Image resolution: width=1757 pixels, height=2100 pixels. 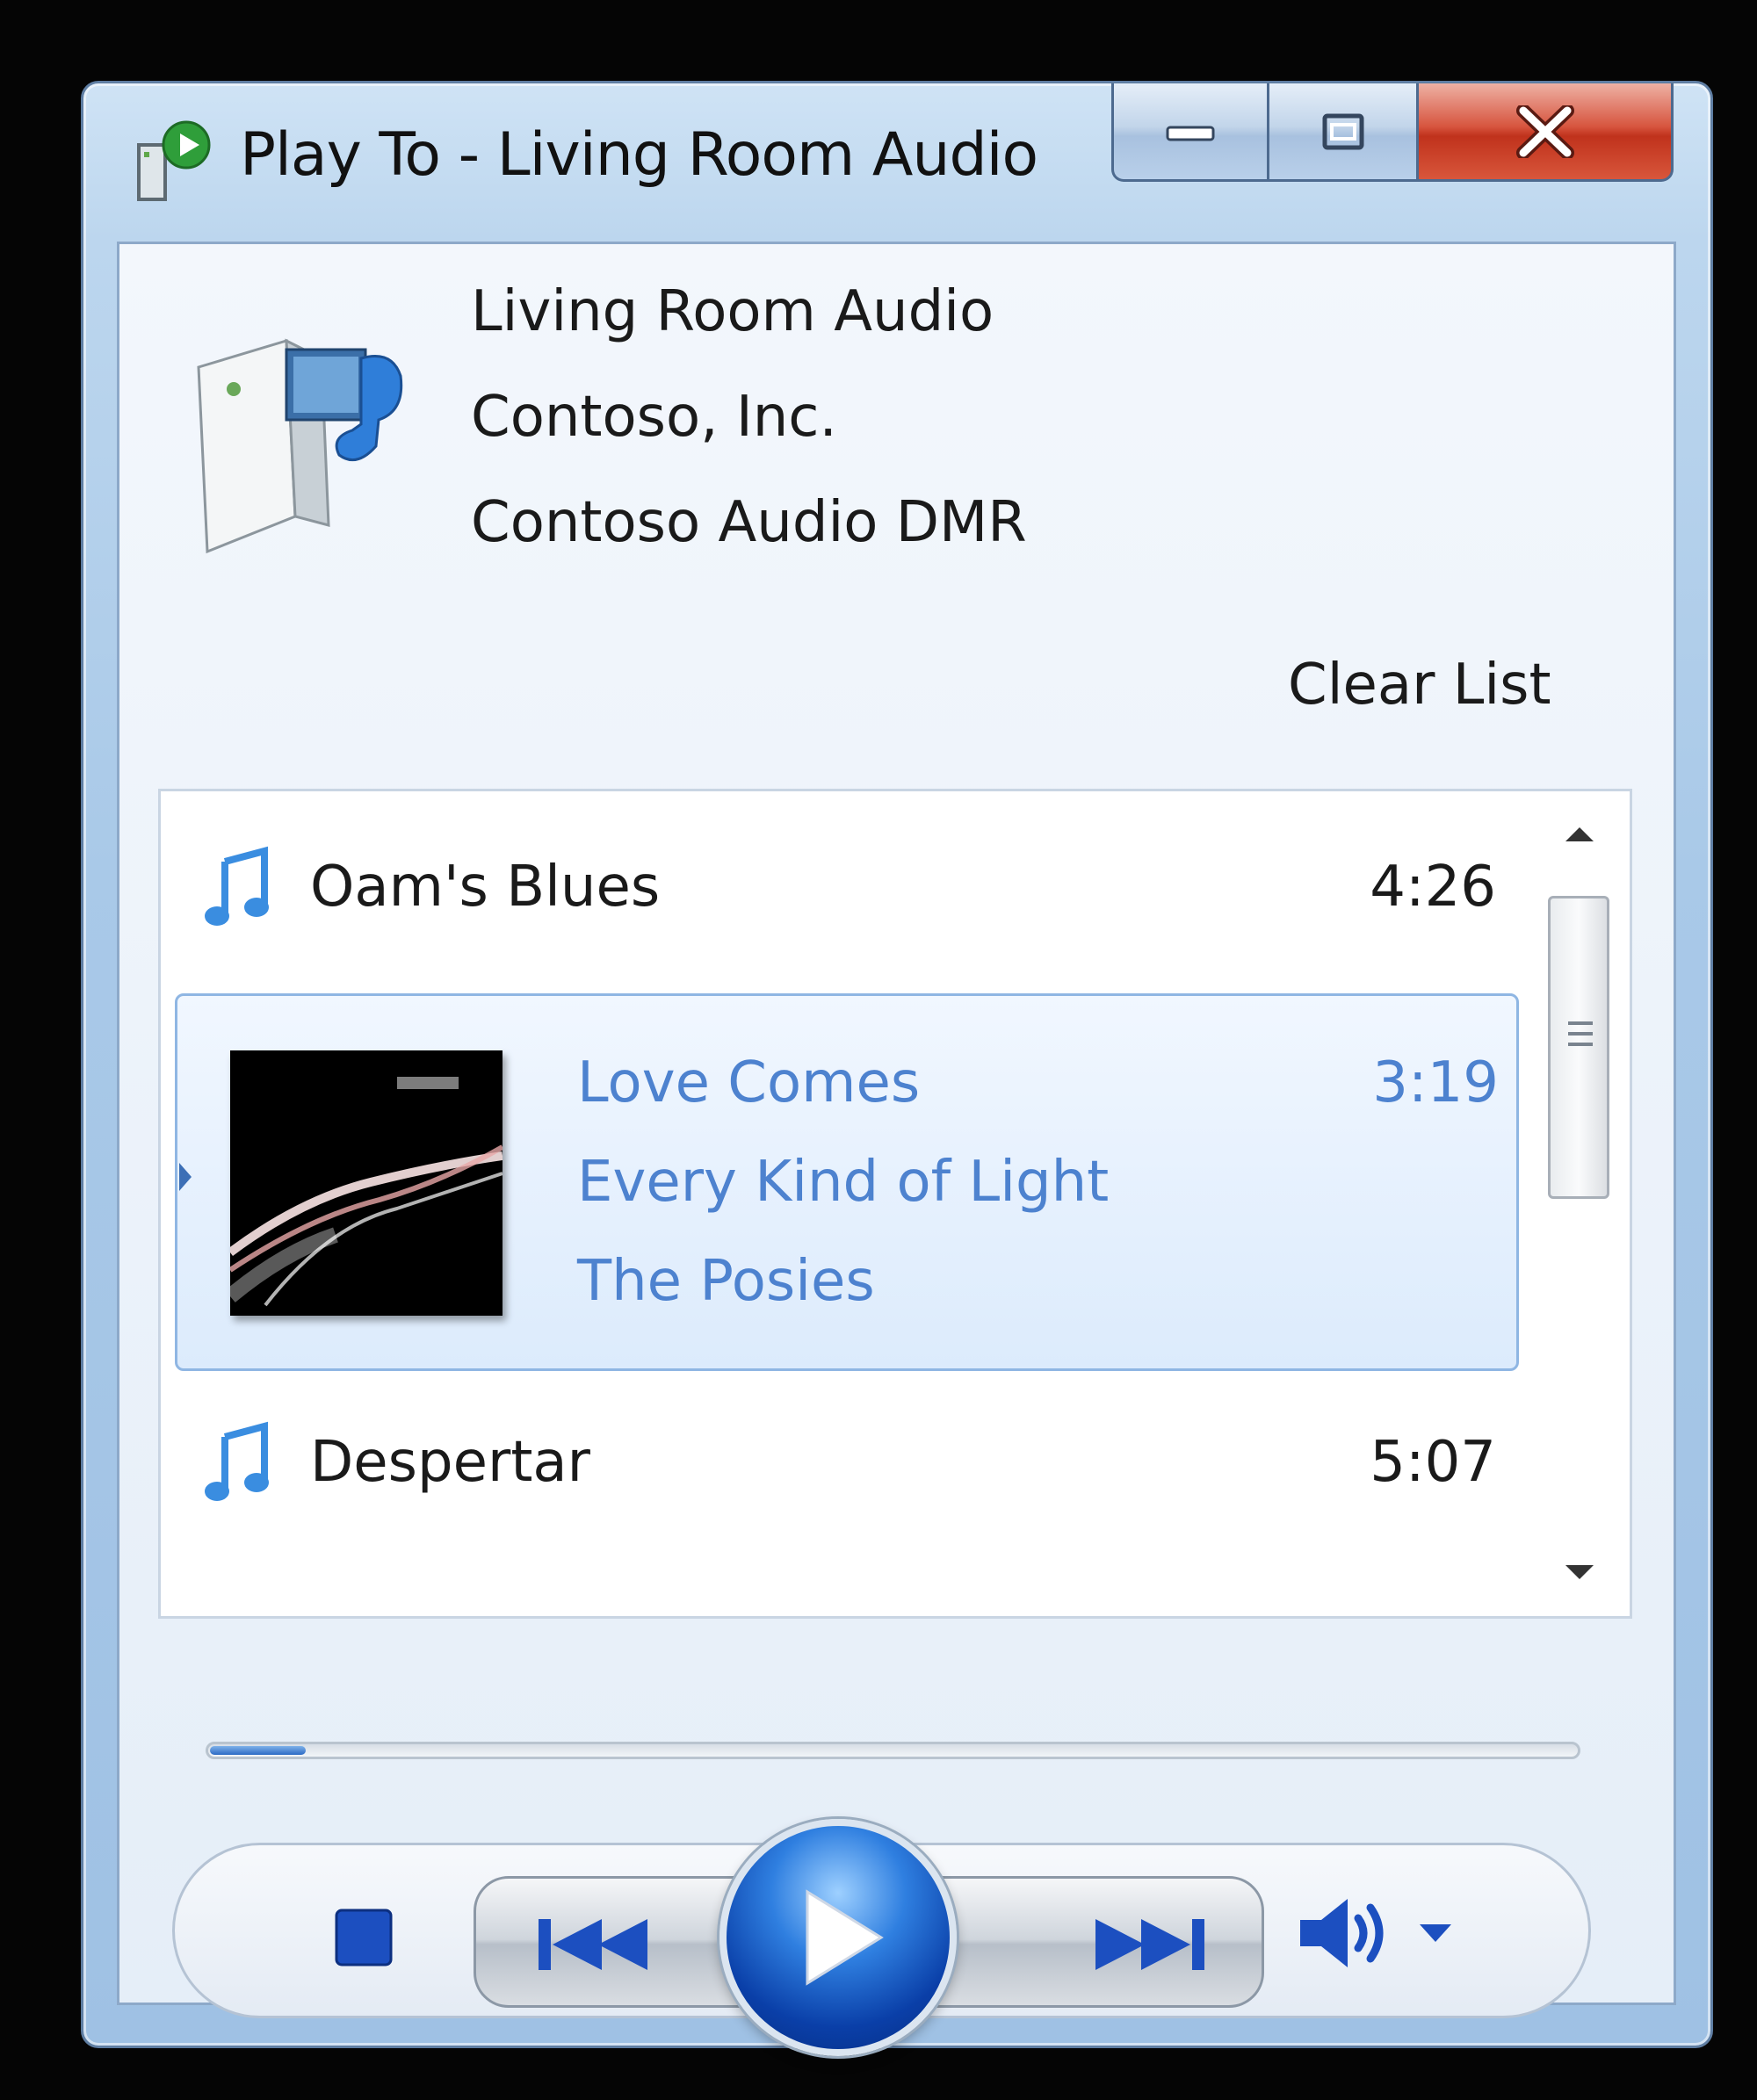 I want to click on minimize-button, so click(x=1190, y=132).